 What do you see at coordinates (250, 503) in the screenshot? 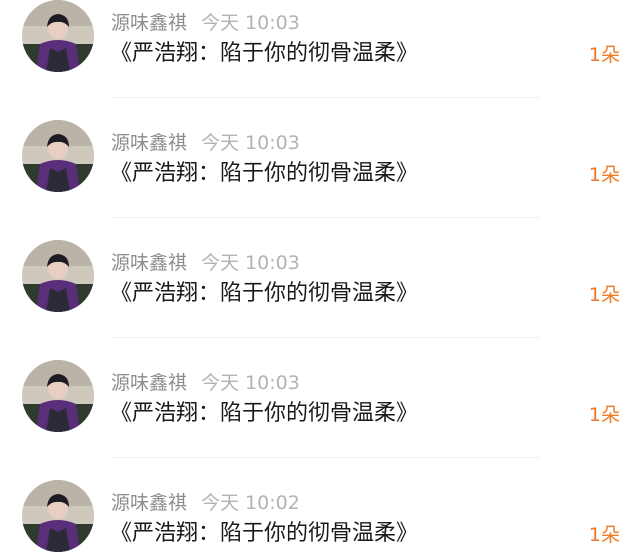
I see `timestamp: 今天 10:02` at bounding box center [250, 503].